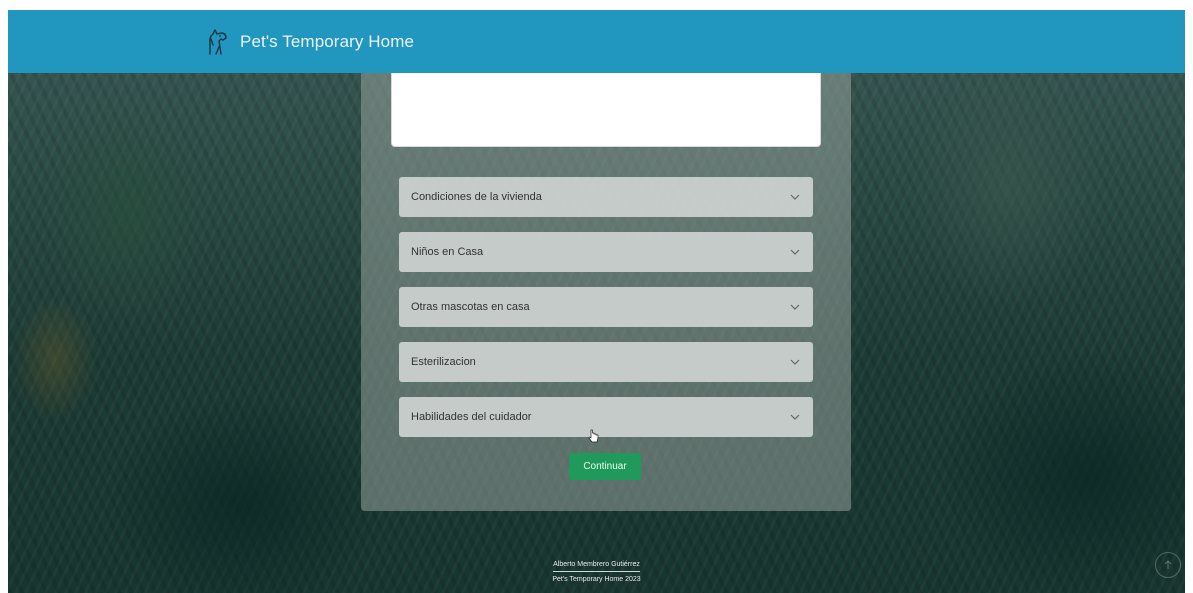  What do you see at coordinates (606, 362) in the screenshot?
I see `accordion-esterilizacion: Esterilizacion` at bounding box center [606, 362].